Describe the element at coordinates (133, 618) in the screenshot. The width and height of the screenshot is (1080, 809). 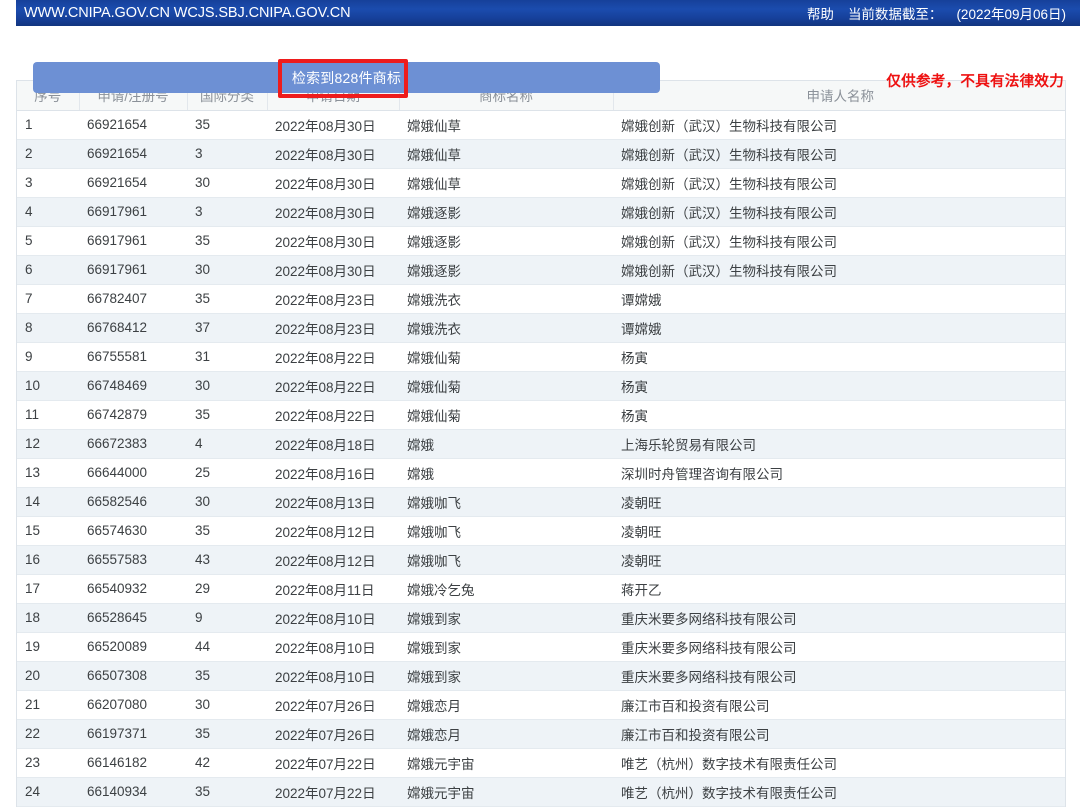
I see `cell-registration-number: 66528645` at that location.